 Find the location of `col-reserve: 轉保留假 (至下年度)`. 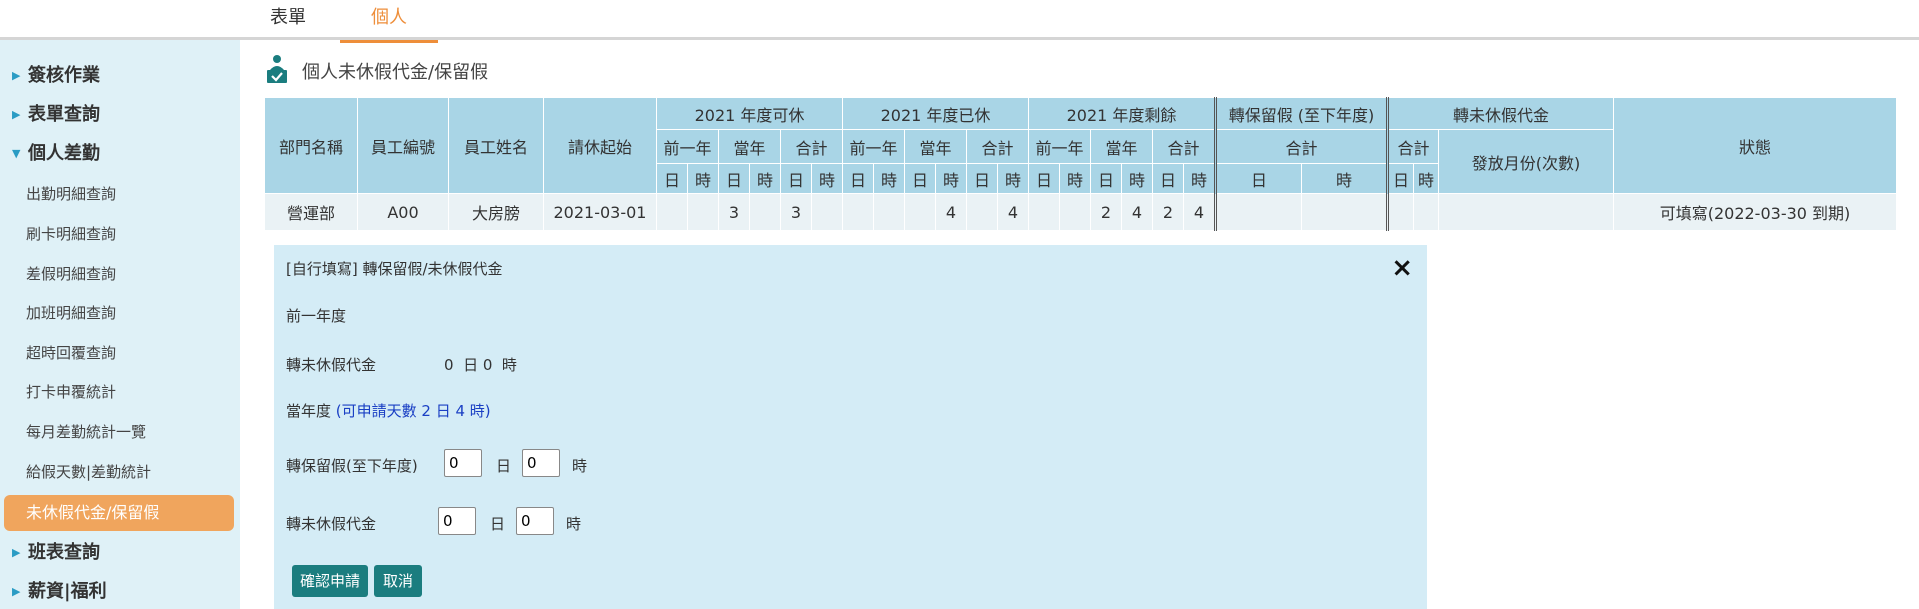

col-reserve: 轉保留假 (至下年度) is located at coordinates (1301, 113).